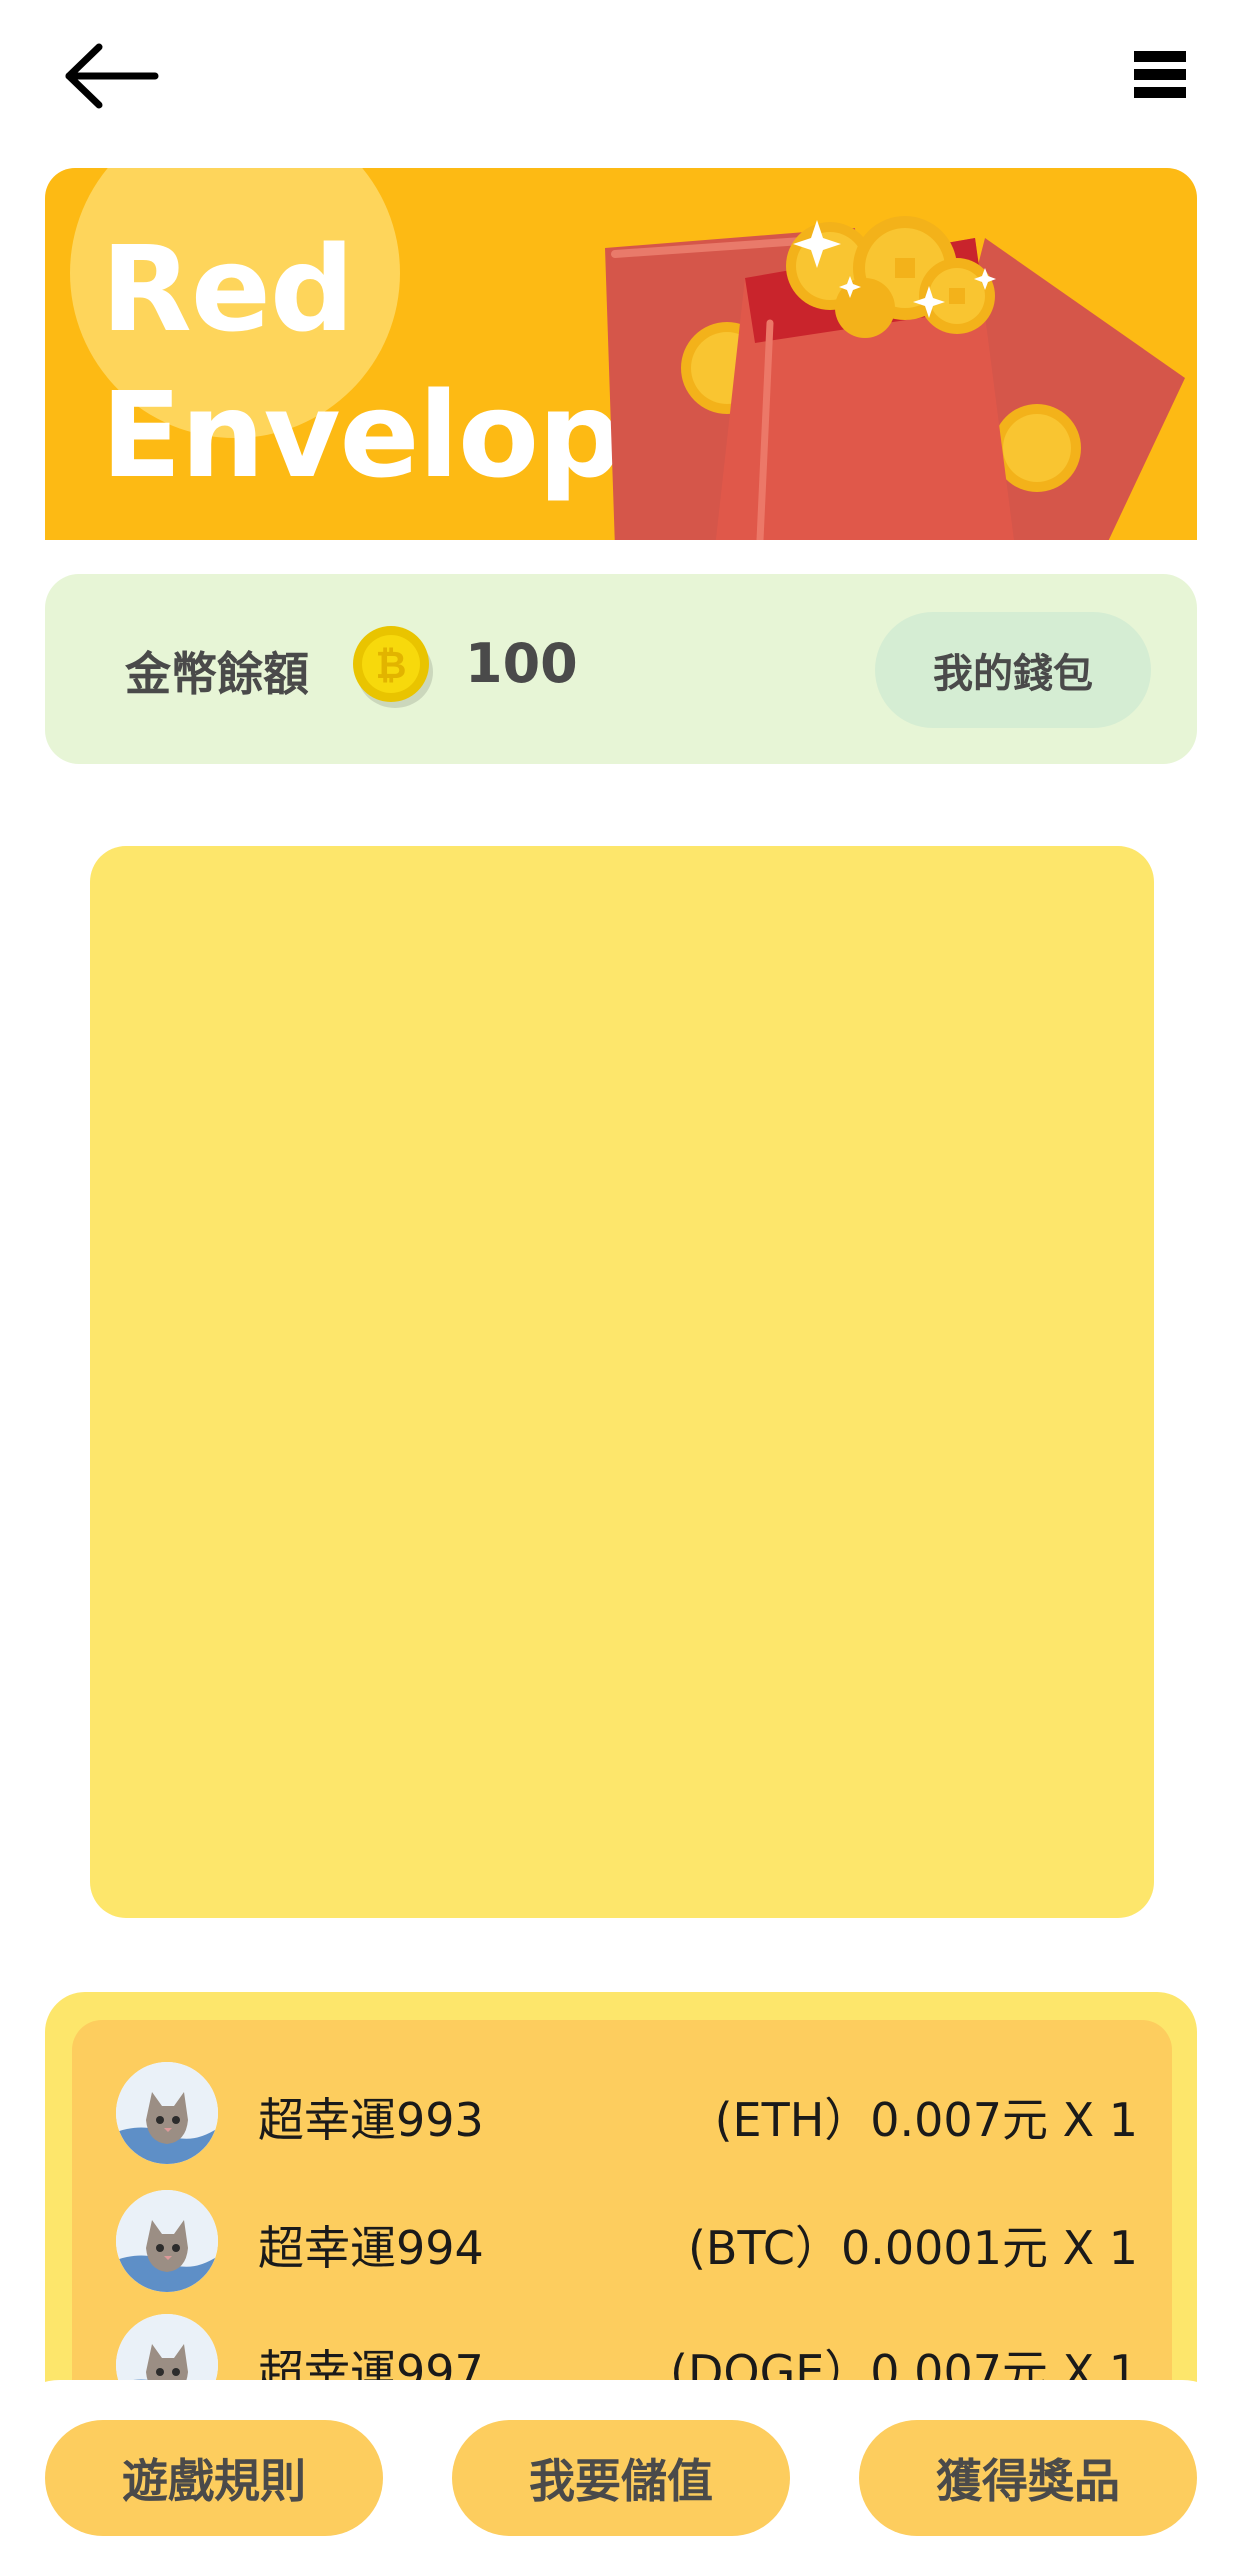  Describe the element at coordinates (622, 2241) in the screenshot. I see `list-item: 超幸運994 (BTC）0.0001元 X 1` at that location.